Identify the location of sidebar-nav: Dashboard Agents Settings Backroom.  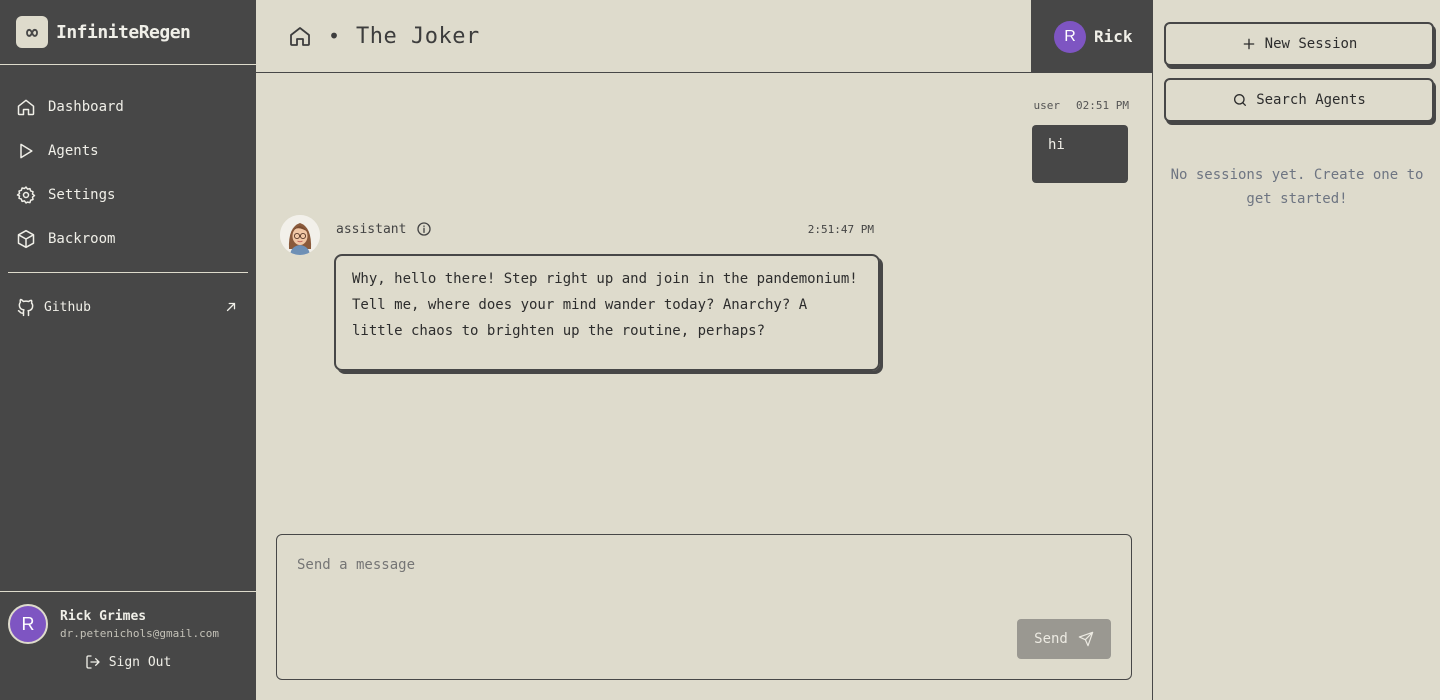
(128, 163).